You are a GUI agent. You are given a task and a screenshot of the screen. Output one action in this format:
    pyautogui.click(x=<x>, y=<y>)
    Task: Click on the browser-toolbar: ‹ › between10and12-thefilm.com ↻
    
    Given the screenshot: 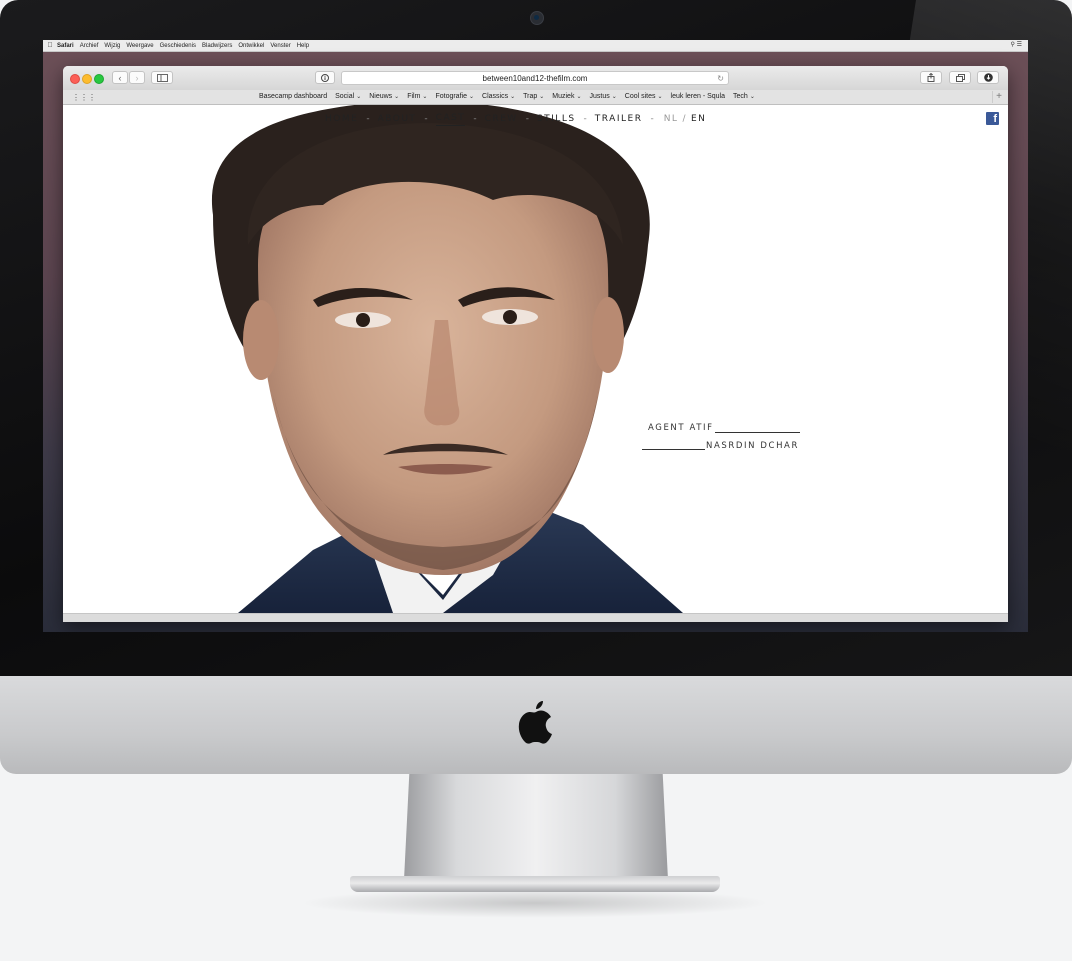 What is the action you would take?
    pyautogui.click(x=535, y=78)
    